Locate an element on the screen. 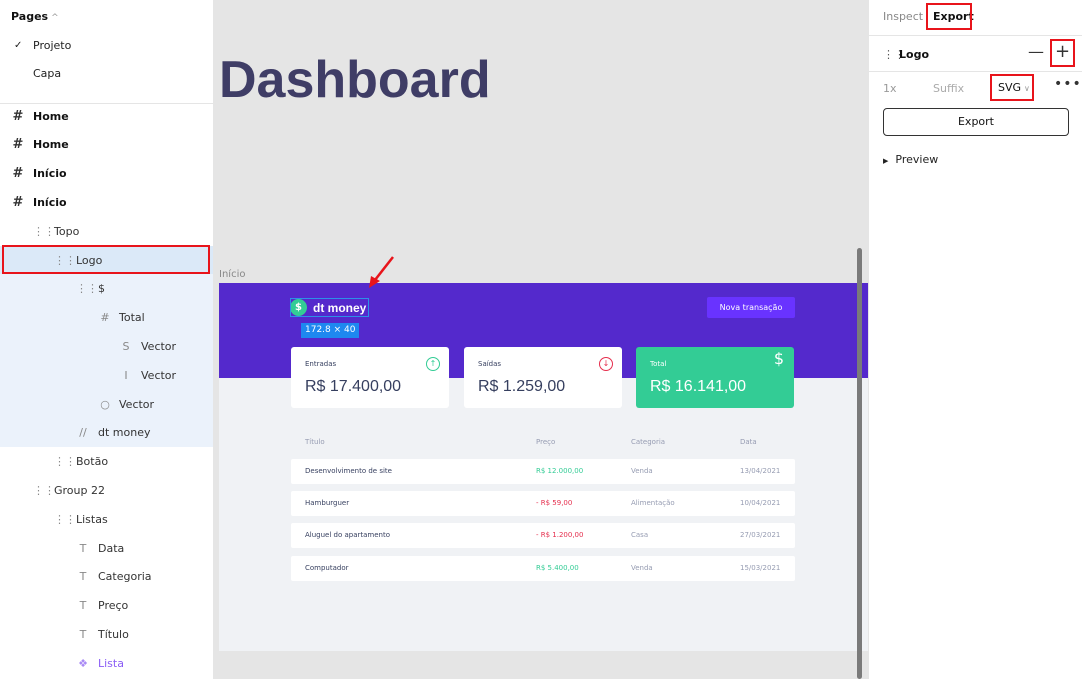 The image size is (1082, 679). format-select: SVG ∨ is located at coordinates (1014, 87).